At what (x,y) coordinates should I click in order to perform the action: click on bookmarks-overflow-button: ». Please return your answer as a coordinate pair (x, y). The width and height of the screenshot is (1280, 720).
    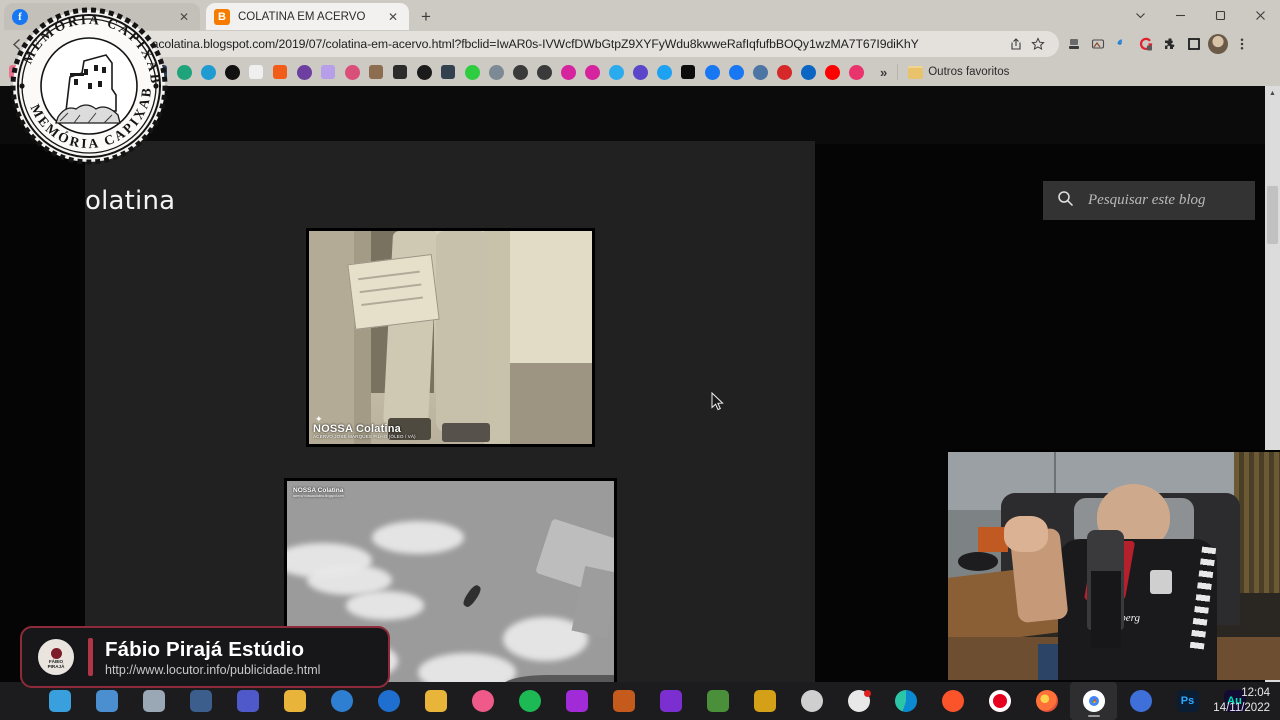
    Looking at the image, I should click on (883, 72).